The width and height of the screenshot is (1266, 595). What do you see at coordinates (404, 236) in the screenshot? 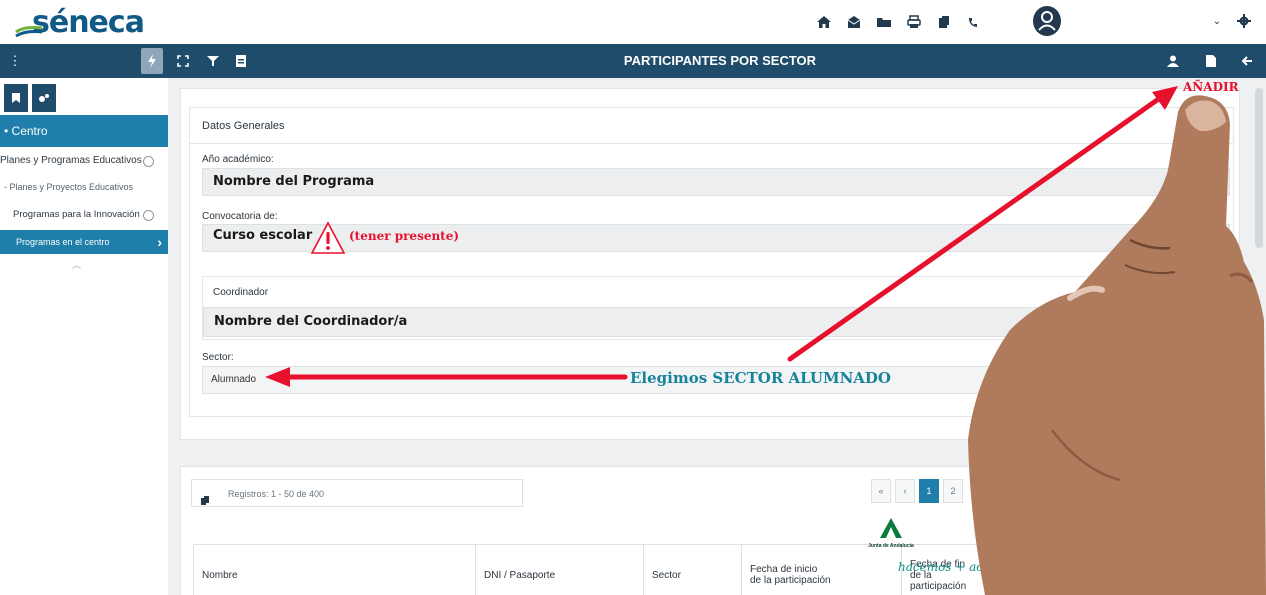
I see `warning-note: (tener presente)` at bounding box center [404, 236].